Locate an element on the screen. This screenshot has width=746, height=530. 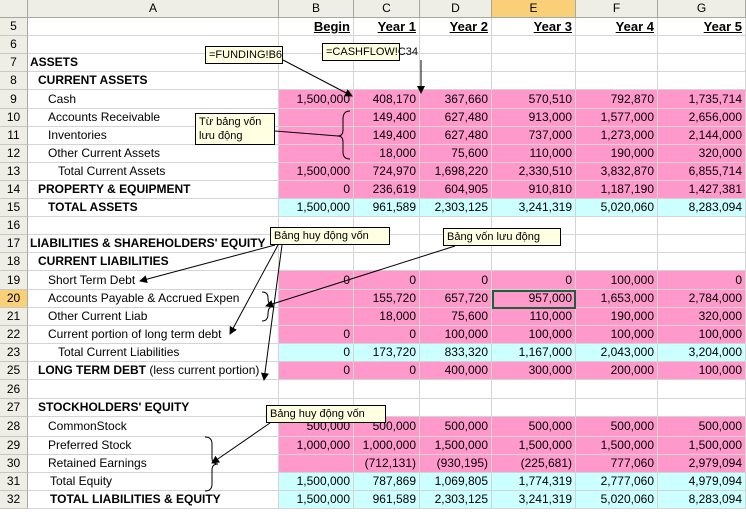
cell-e11: 737,000 is located at coordinates (534, 136).